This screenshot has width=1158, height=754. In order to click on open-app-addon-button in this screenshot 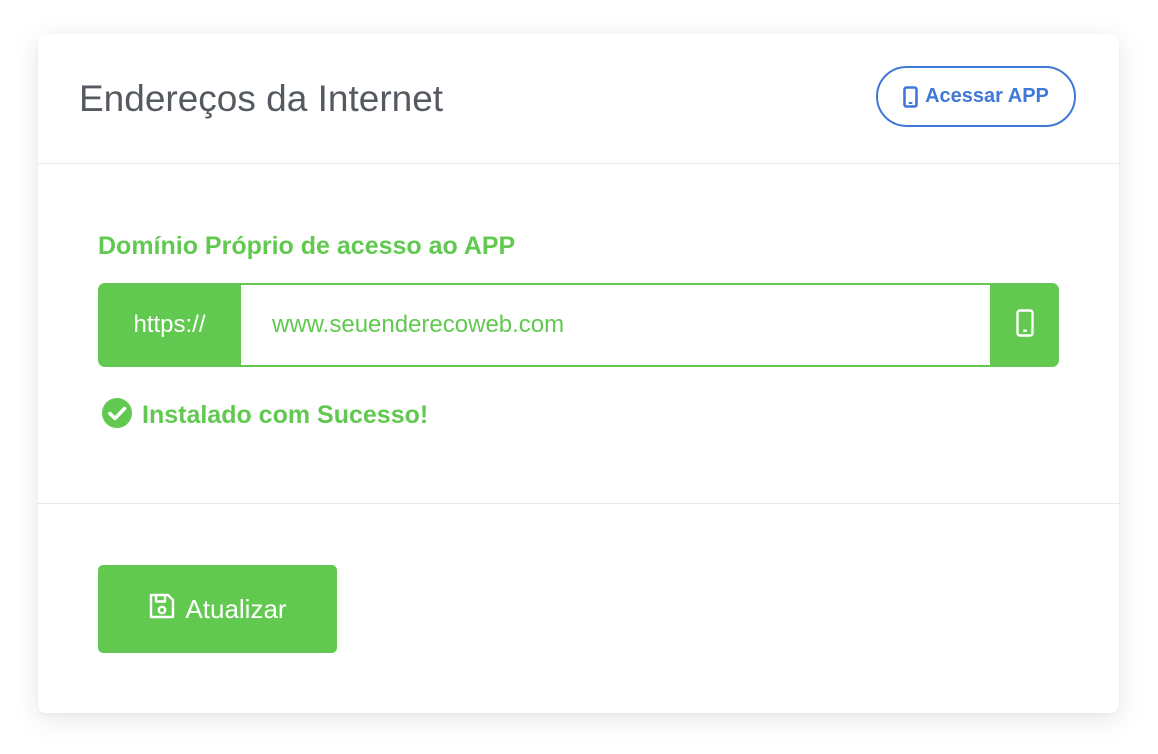, I will do `click(1024, 325)`.